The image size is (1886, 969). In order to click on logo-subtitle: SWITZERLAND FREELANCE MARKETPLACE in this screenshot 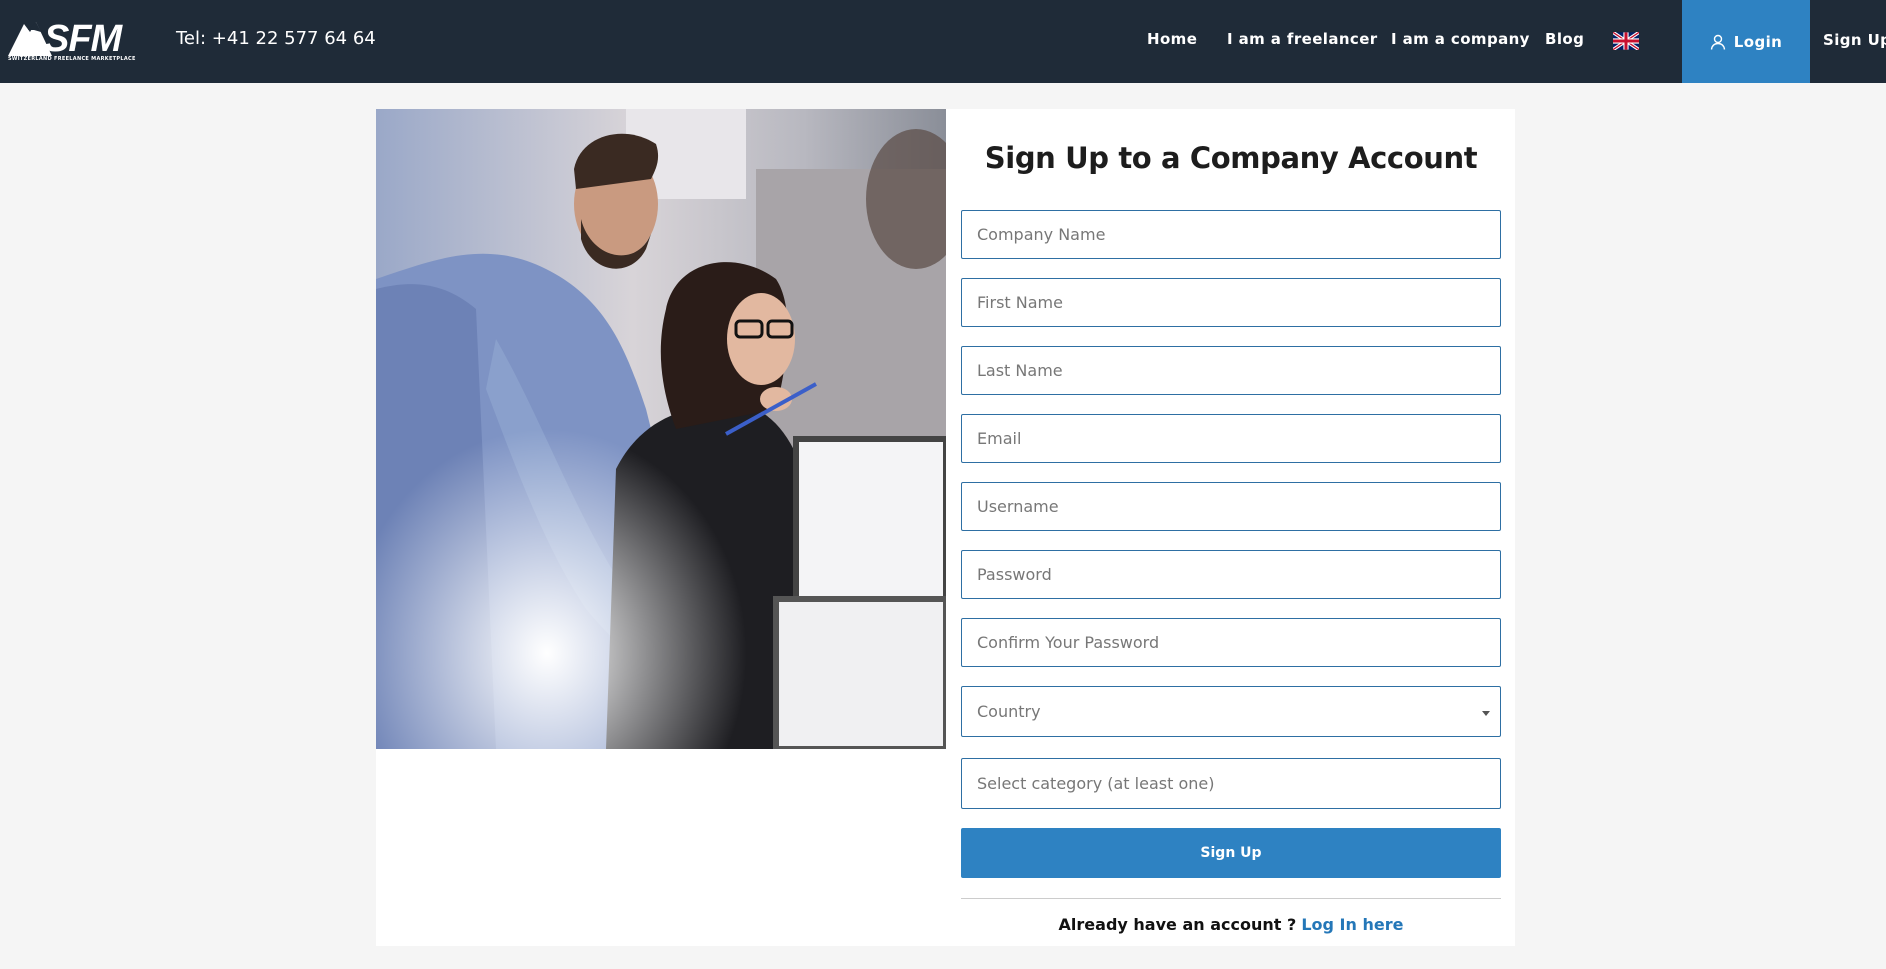, I will do `click(72, 59)`.